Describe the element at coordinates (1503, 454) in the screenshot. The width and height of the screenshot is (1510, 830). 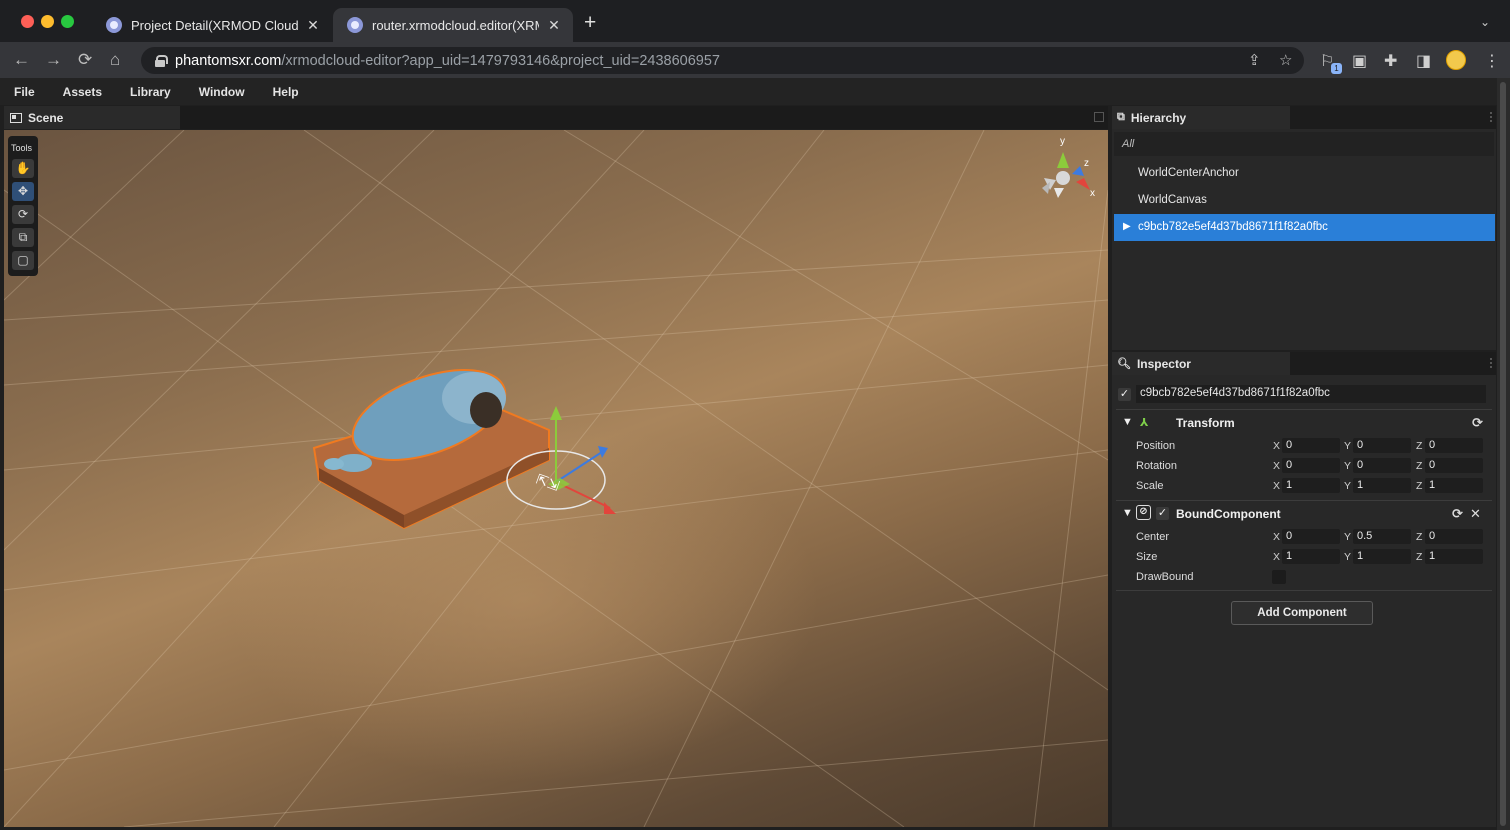
I see `page-scrollbar` at that location.